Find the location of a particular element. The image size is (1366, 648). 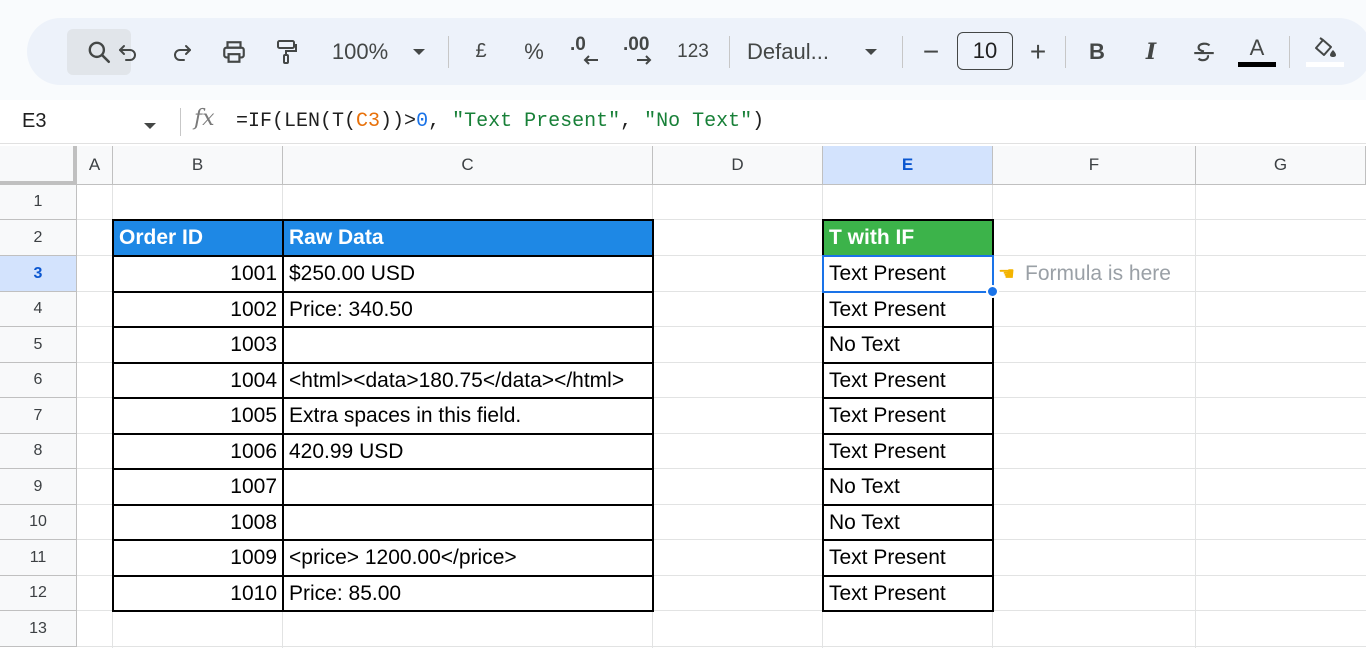

percent-button: % is located at coordinates (534, 51).